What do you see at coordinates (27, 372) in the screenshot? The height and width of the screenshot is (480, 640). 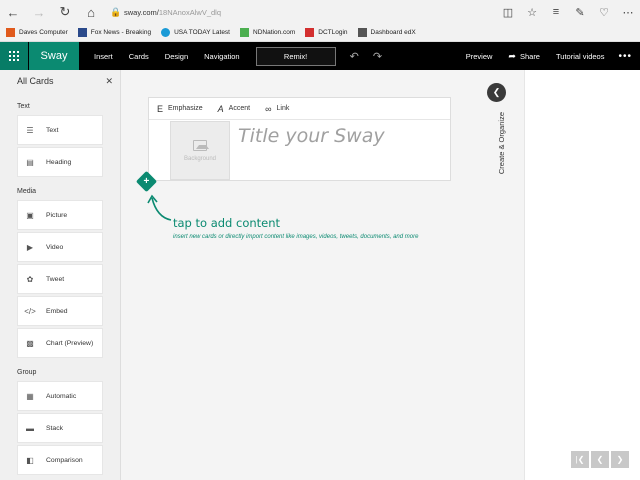 I see `section-heading: Group` at bounding box center [27, 372].